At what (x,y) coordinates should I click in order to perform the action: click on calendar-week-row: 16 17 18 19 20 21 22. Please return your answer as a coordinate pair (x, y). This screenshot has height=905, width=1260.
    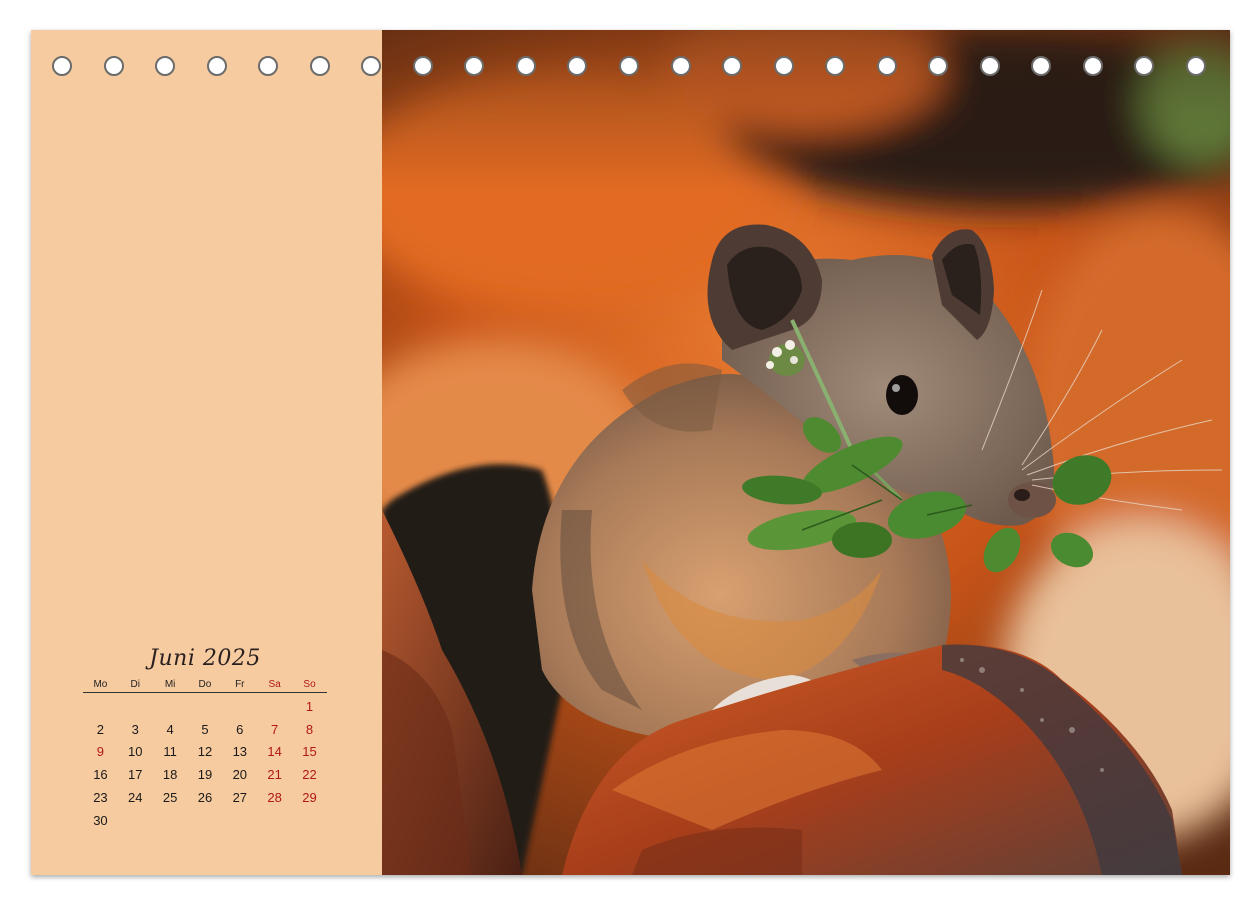
    Looking at the image, I should click on (205, 774).